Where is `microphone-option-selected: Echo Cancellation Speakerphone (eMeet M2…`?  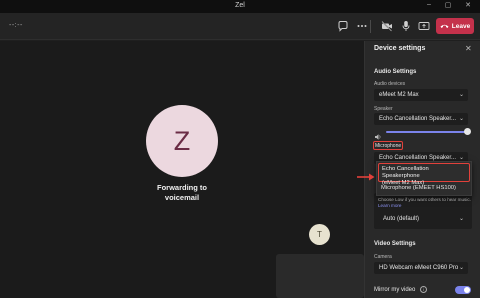
microphone-option-selected: Echo Cancellation Speakerphone (eMeet M2… is located at coordinates (424, 174).